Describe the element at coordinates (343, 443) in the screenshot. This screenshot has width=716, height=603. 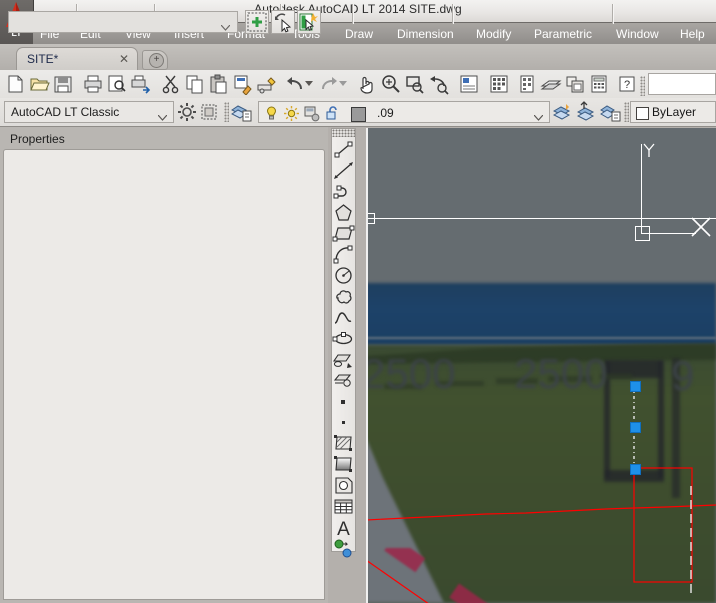
I see `hatch-icon` at that location.